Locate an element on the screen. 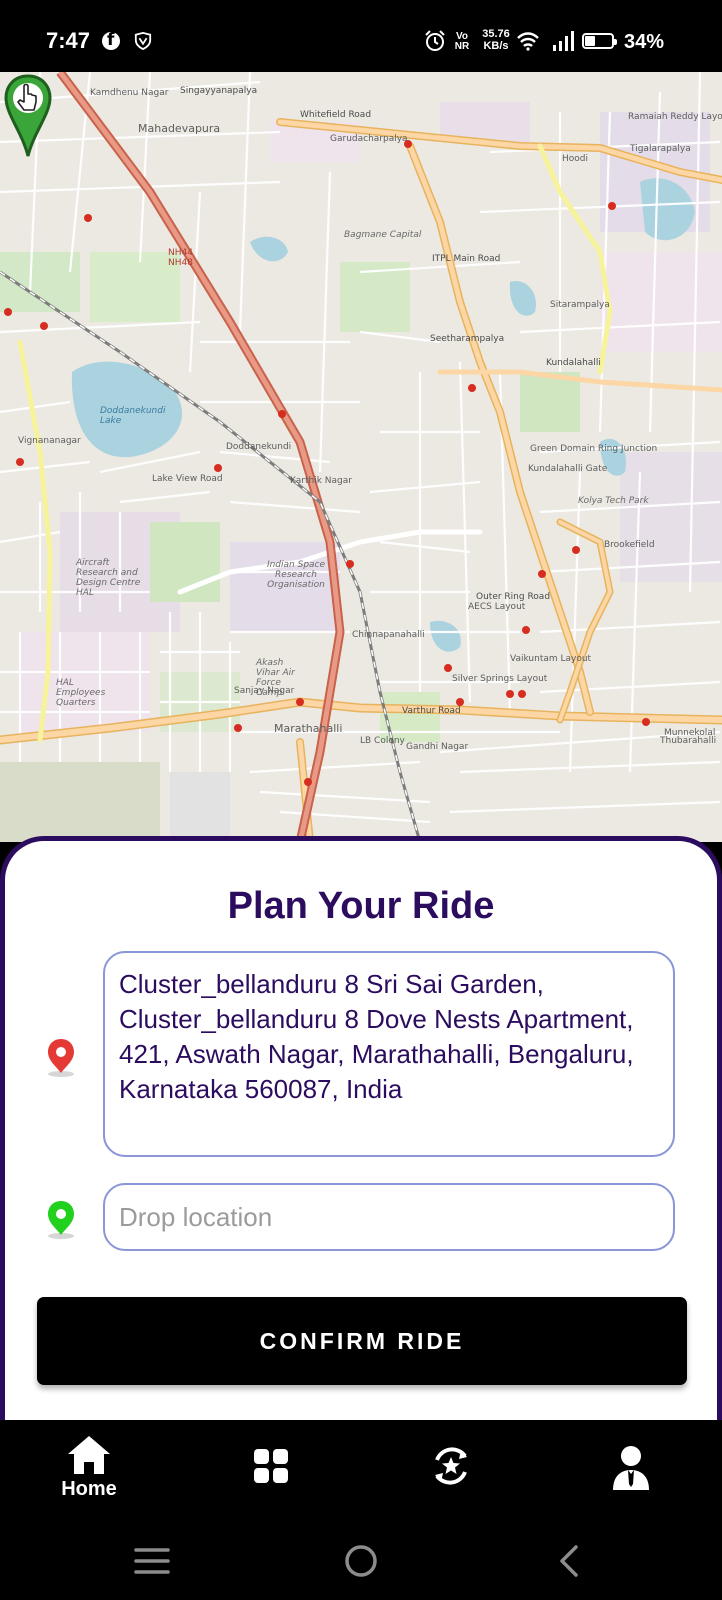  map-label: Munnekolal is located at coordinates (690, 733).